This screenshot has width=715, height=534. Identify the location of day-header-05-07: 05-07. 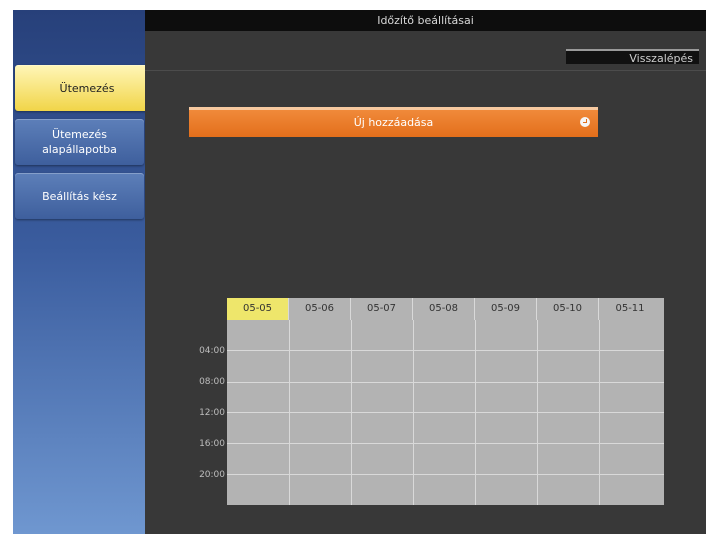
(382, 309).